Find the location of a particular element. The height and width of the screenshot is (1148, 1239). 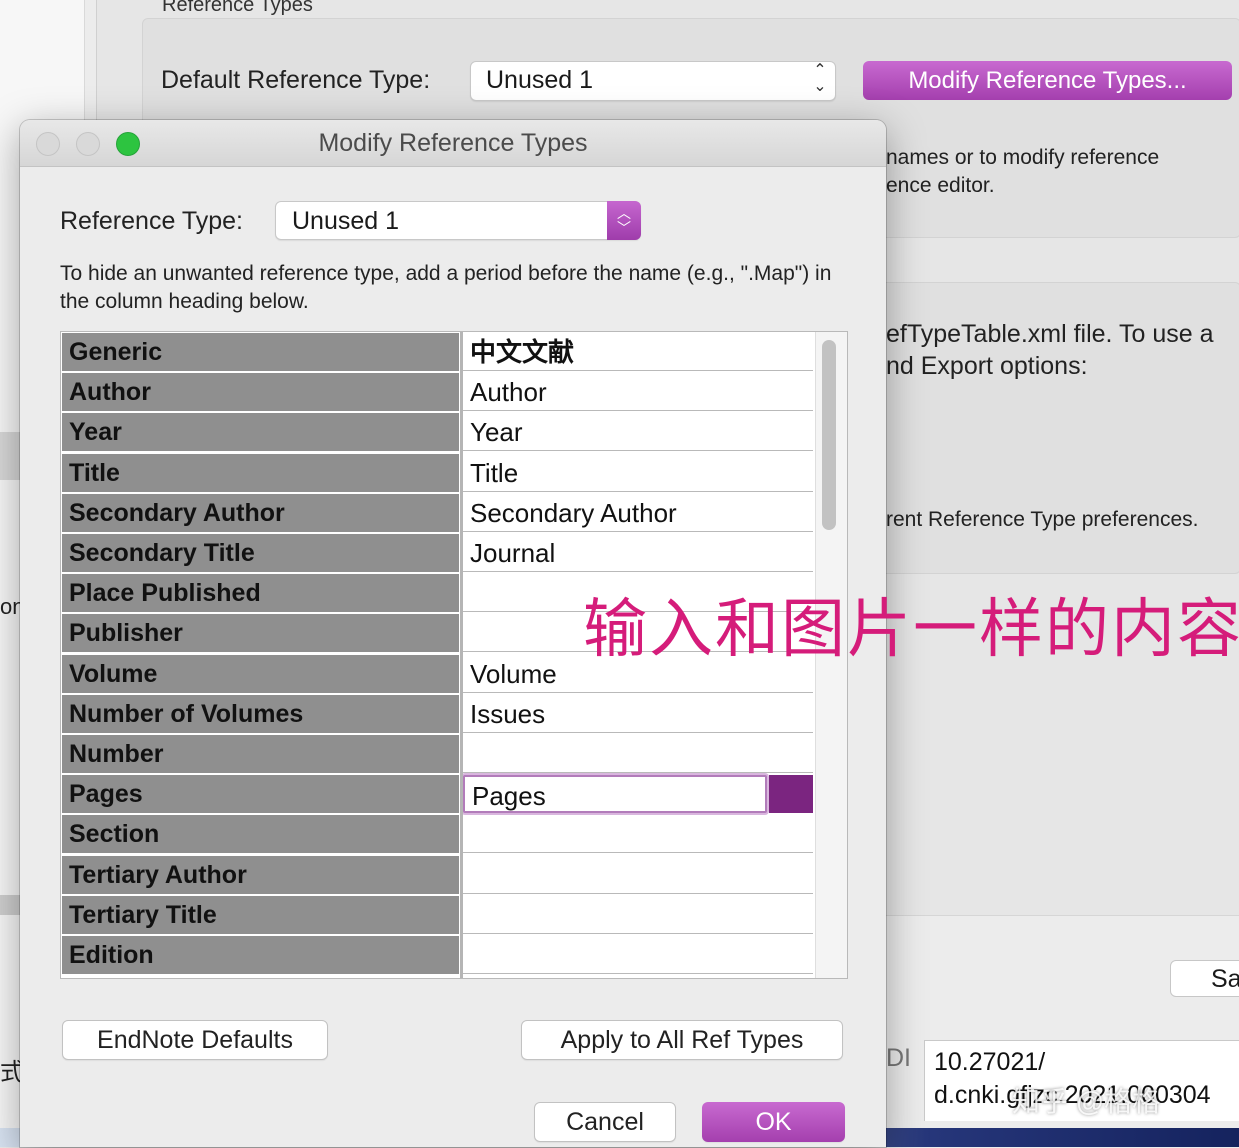

table-row: Number is located at coordinates (438, 754).